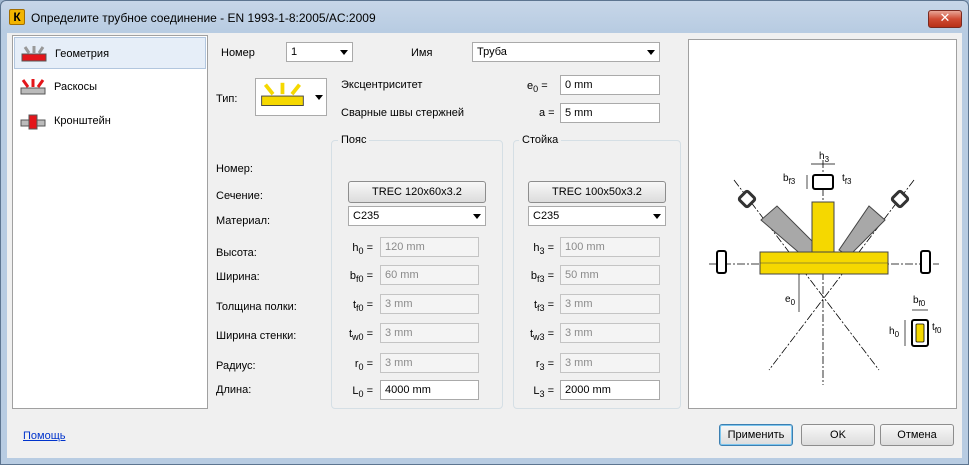  I want to click on row-label-height: Высота:, so click(236, 253).